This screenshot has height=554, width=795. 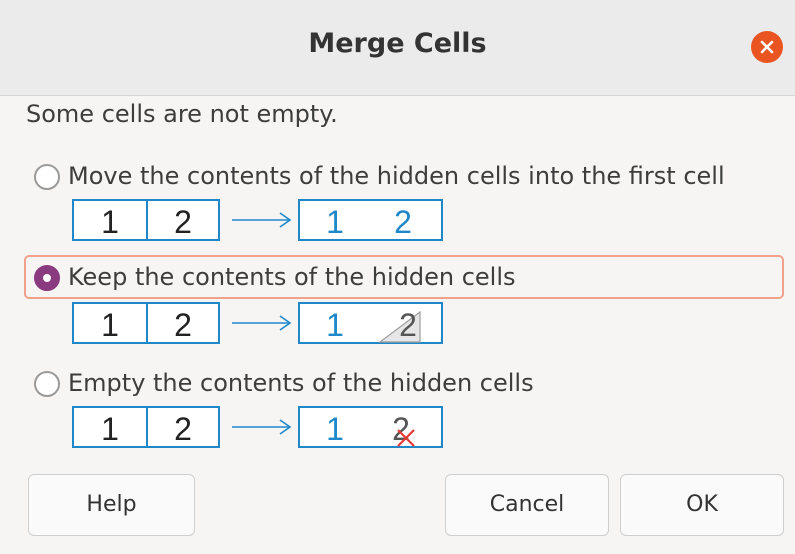 What do you see at coordinates (47, 177) in the screenshot?
I see `radio-move-contents` at bounding box center [47, 177].